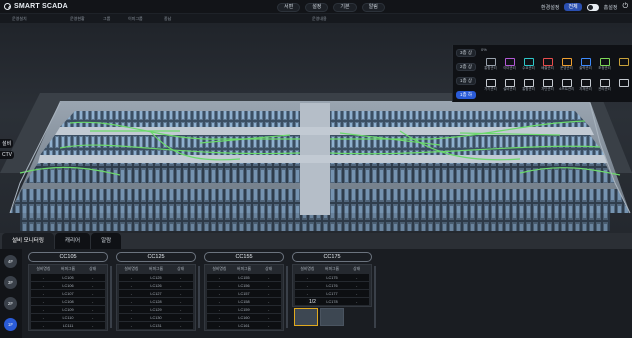  What do you see at coordinates (244, 269) in the screenshot?
I see `column-header: 버퍼그룹` at bounding box center [244, 269].